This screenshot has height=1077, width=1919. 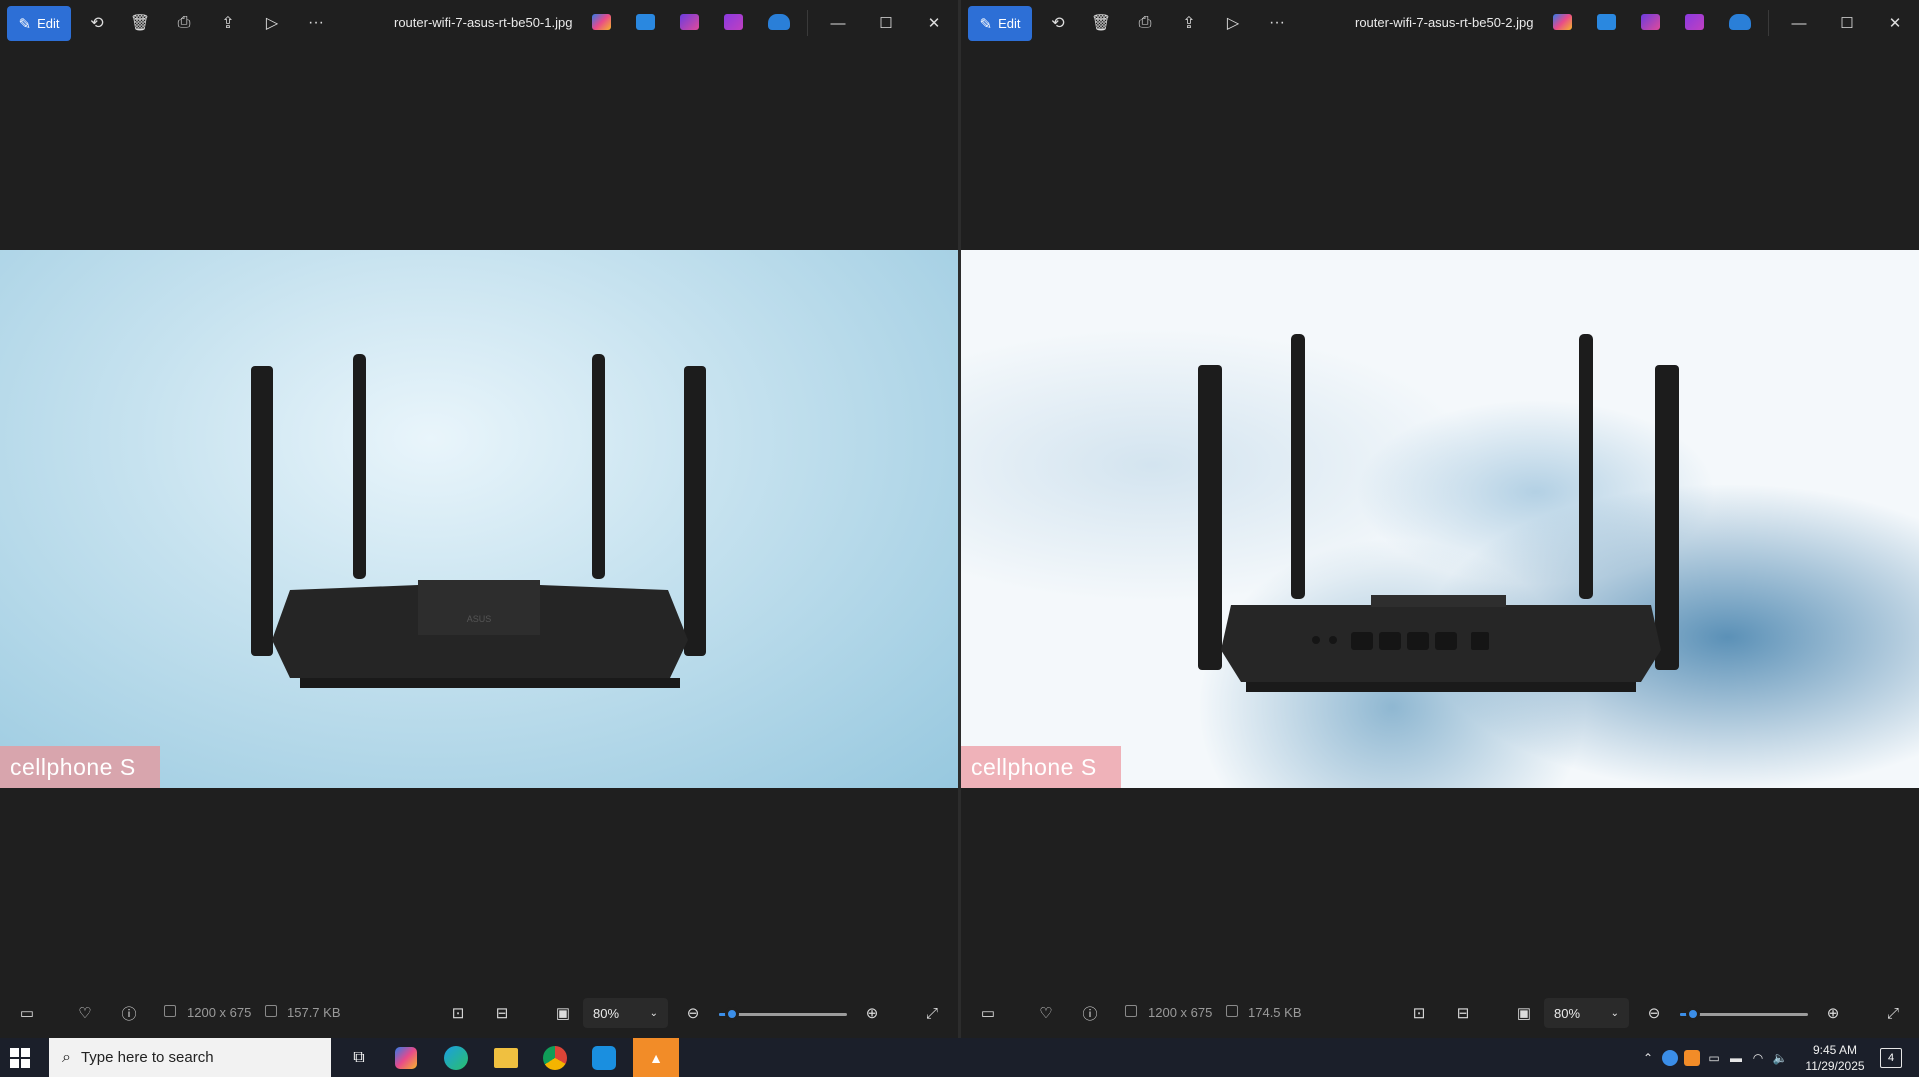 I want to click on router-back-image, so click(x=1438, y=513).